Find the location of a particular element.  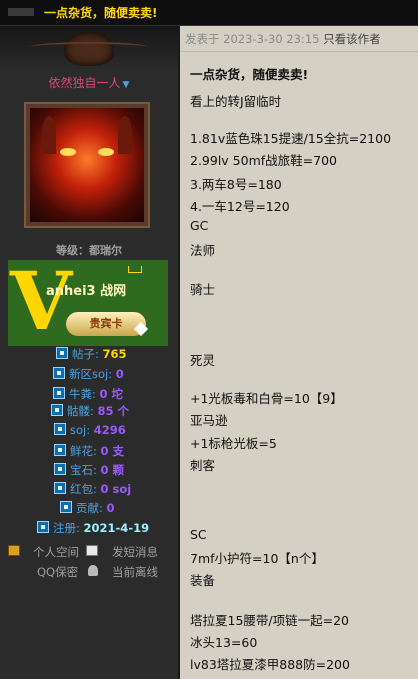

stat-value: 2021-4-19 is located at coordinates (116, 528).